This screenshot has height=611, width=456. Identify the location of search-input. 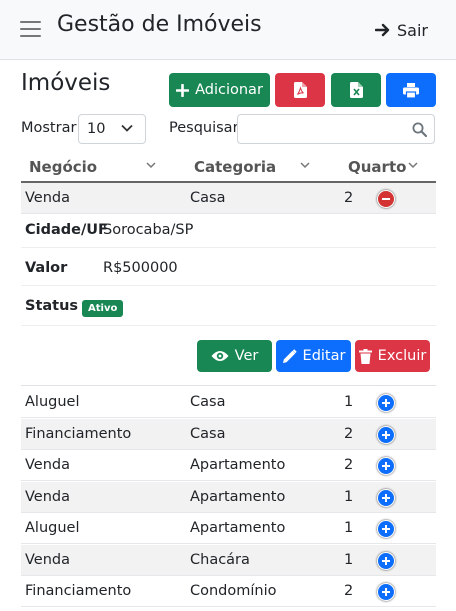
(323, 129).